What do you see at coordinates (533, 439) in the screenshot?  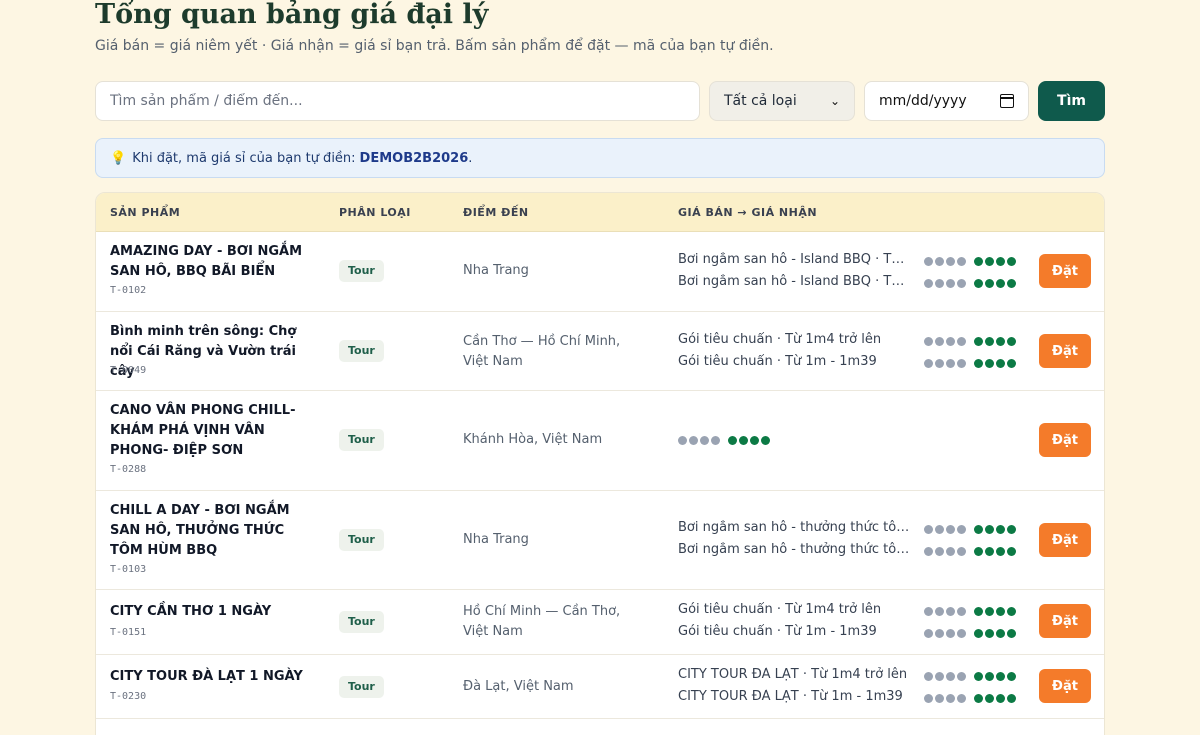 I see `destination: Khánh Hòa, Việt Nam` at bounding box center [533, 439].